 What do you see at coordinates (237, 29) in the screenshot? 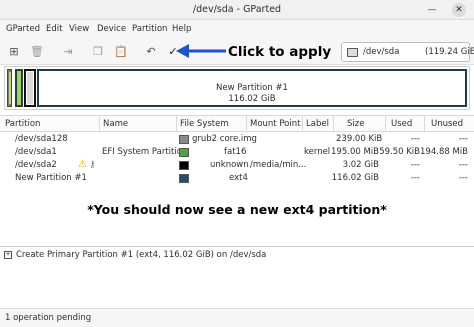
I see `menu-bar: GParted Edit View Device Partition Help` at bounding box center [237, 29].